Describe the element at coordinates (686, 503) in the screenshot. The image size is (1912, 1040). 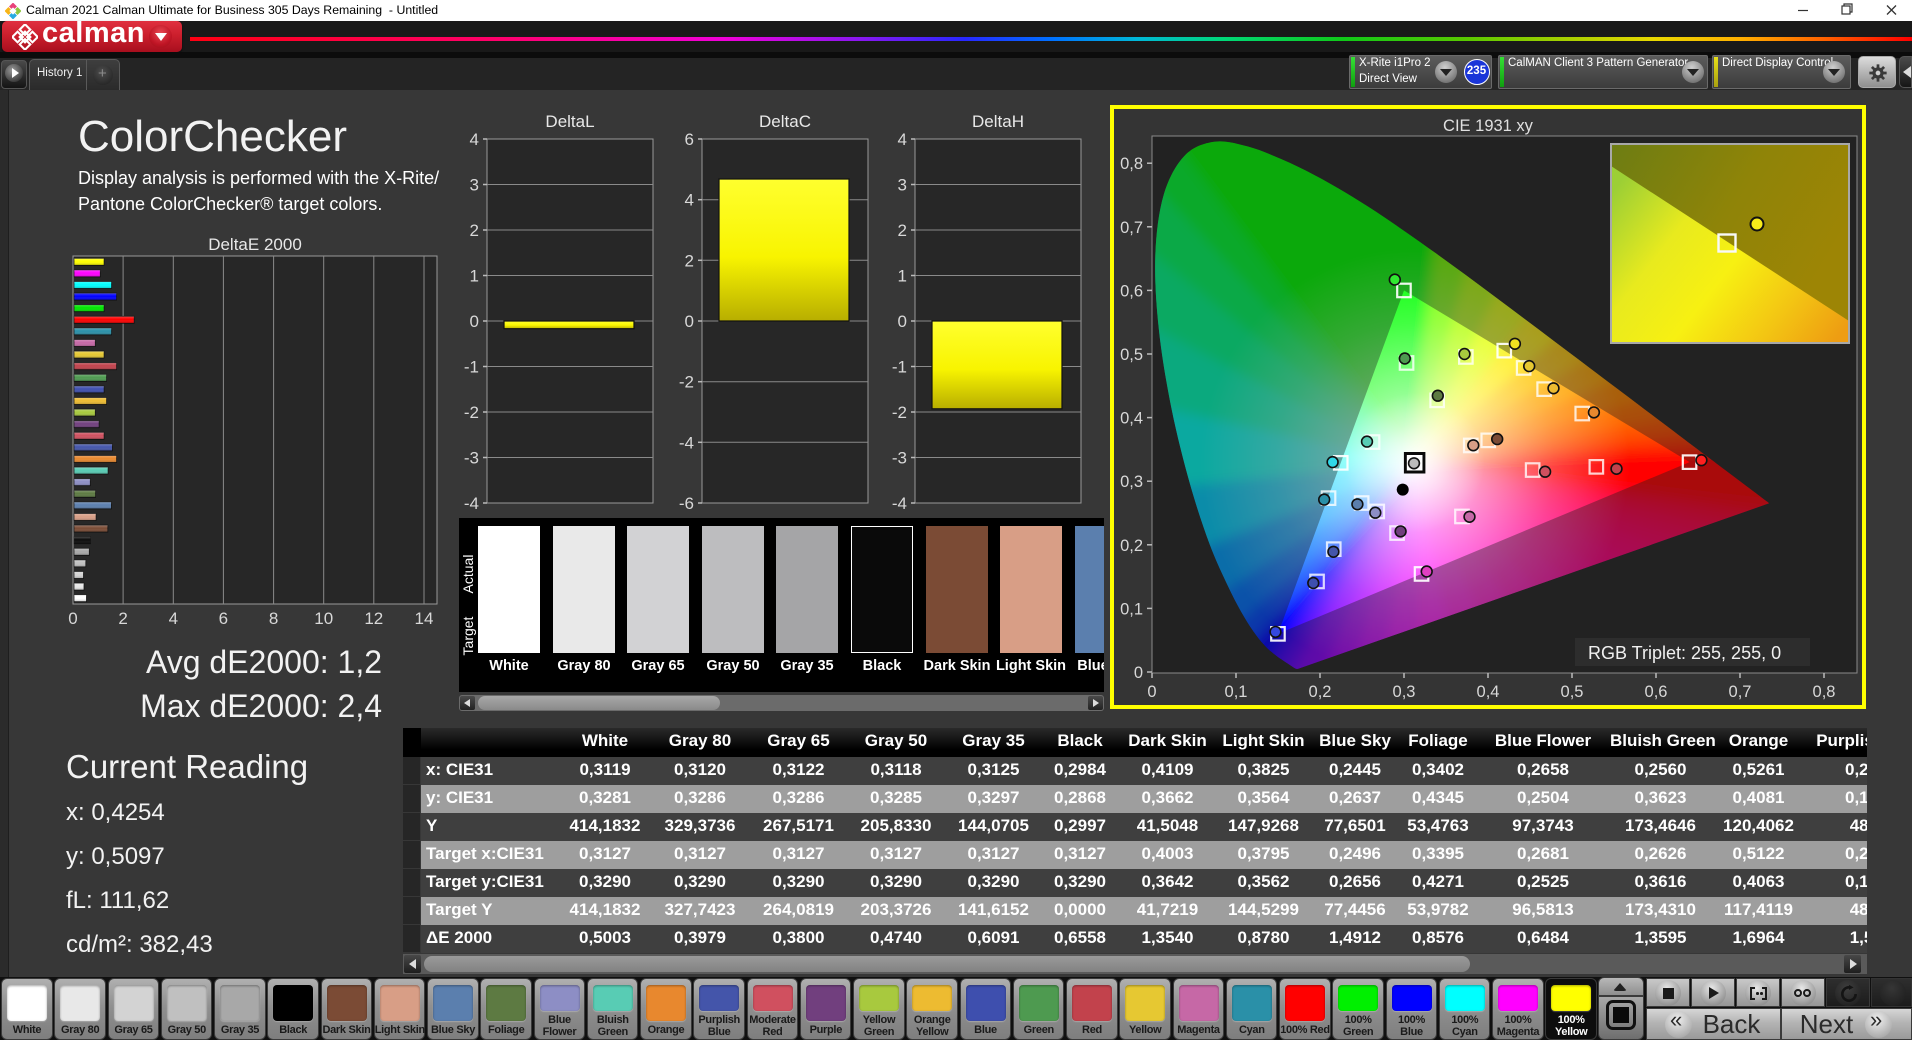
I see `svg-text: -6` at that location.